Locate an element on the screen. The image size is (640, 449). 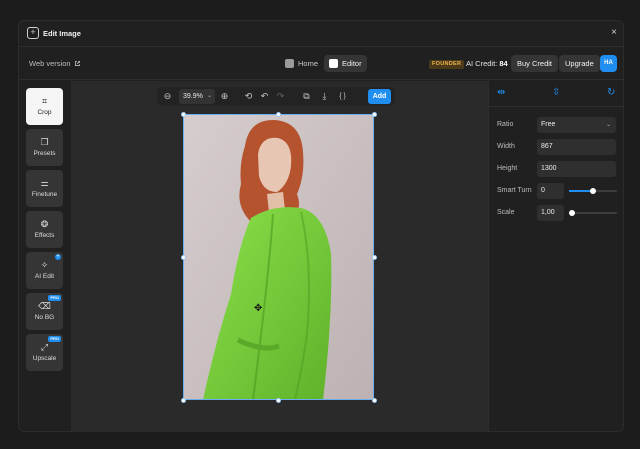
upscale-icon: ⤢ is located at coordinates (44, 347).